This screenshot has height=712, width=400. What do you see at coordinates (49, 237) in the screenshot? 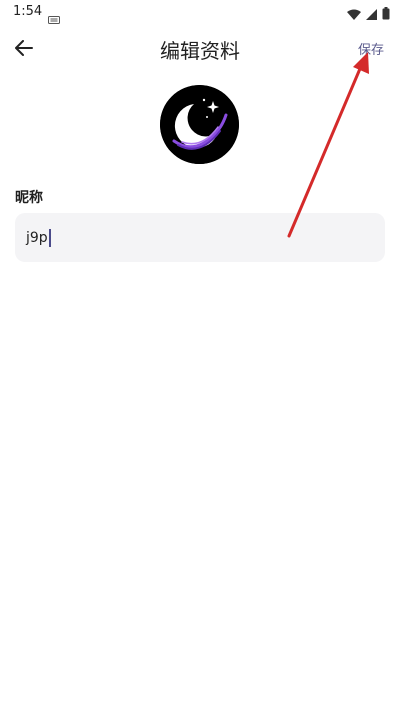
I see `text-caret` at bounding box center [49, 237].